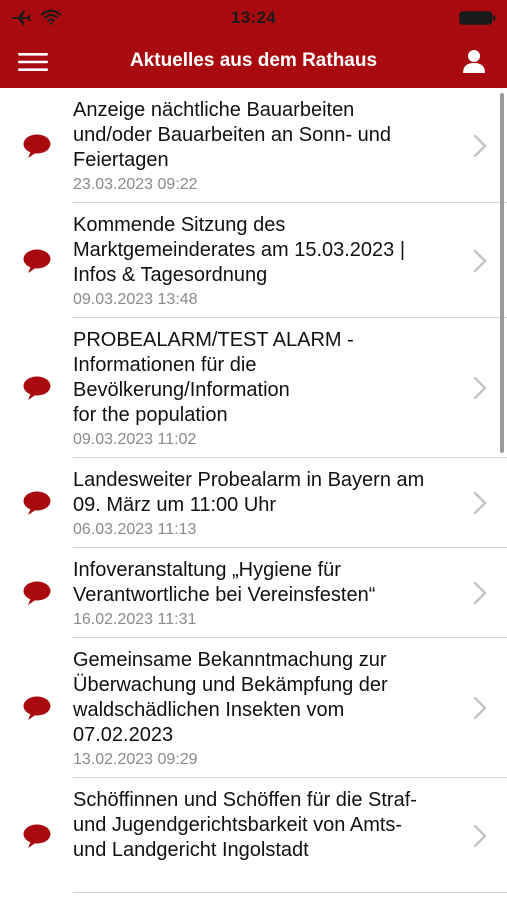 This screenshot has width=507, height=900. I want to click on news-item-title-line: Marktgemeinderates am 15.03.2023 |, so click(239, 250).